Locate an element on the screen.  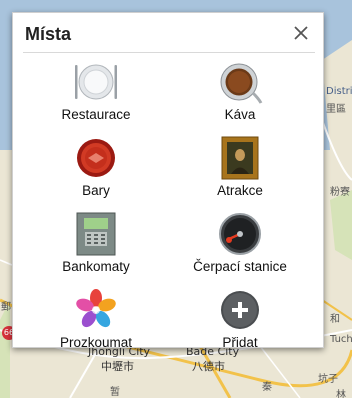
place-label: Čerpací stanice is located at coordinates (240, 266).